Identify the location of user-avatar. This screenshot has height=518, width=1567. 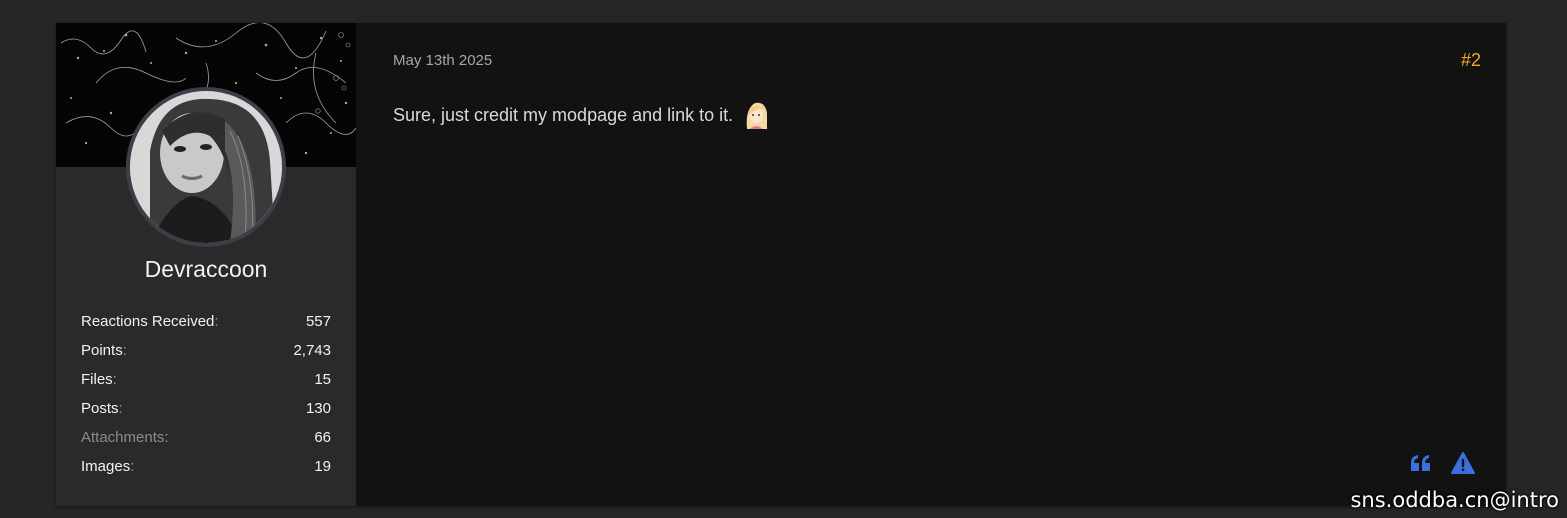
(206, 167).